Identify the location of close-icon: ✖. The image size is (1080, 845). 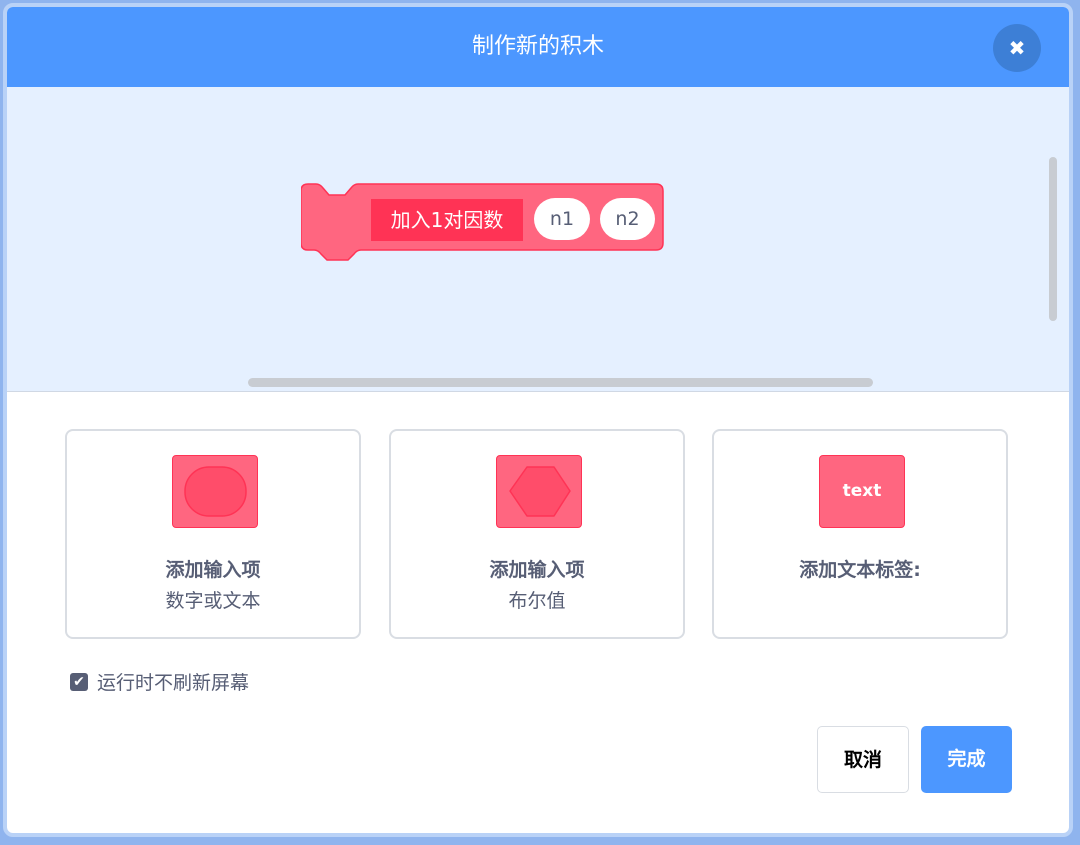
(1017, 48).